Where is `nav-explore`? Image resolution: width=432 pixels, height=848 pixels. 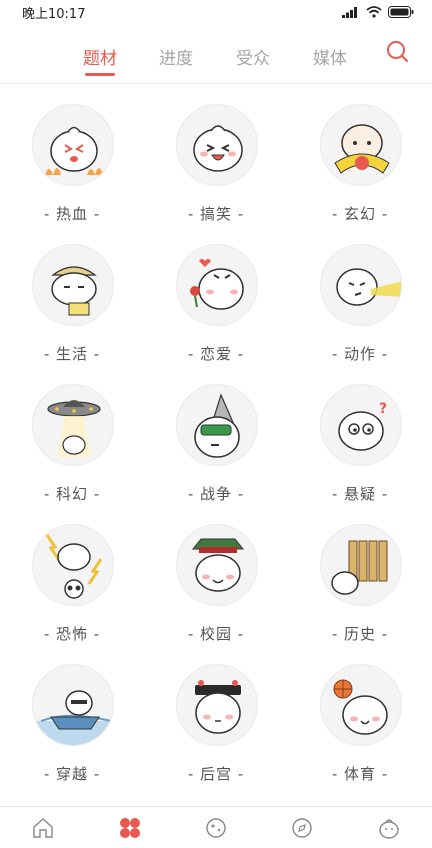 nav-explore is located at coordinates (302, 827).